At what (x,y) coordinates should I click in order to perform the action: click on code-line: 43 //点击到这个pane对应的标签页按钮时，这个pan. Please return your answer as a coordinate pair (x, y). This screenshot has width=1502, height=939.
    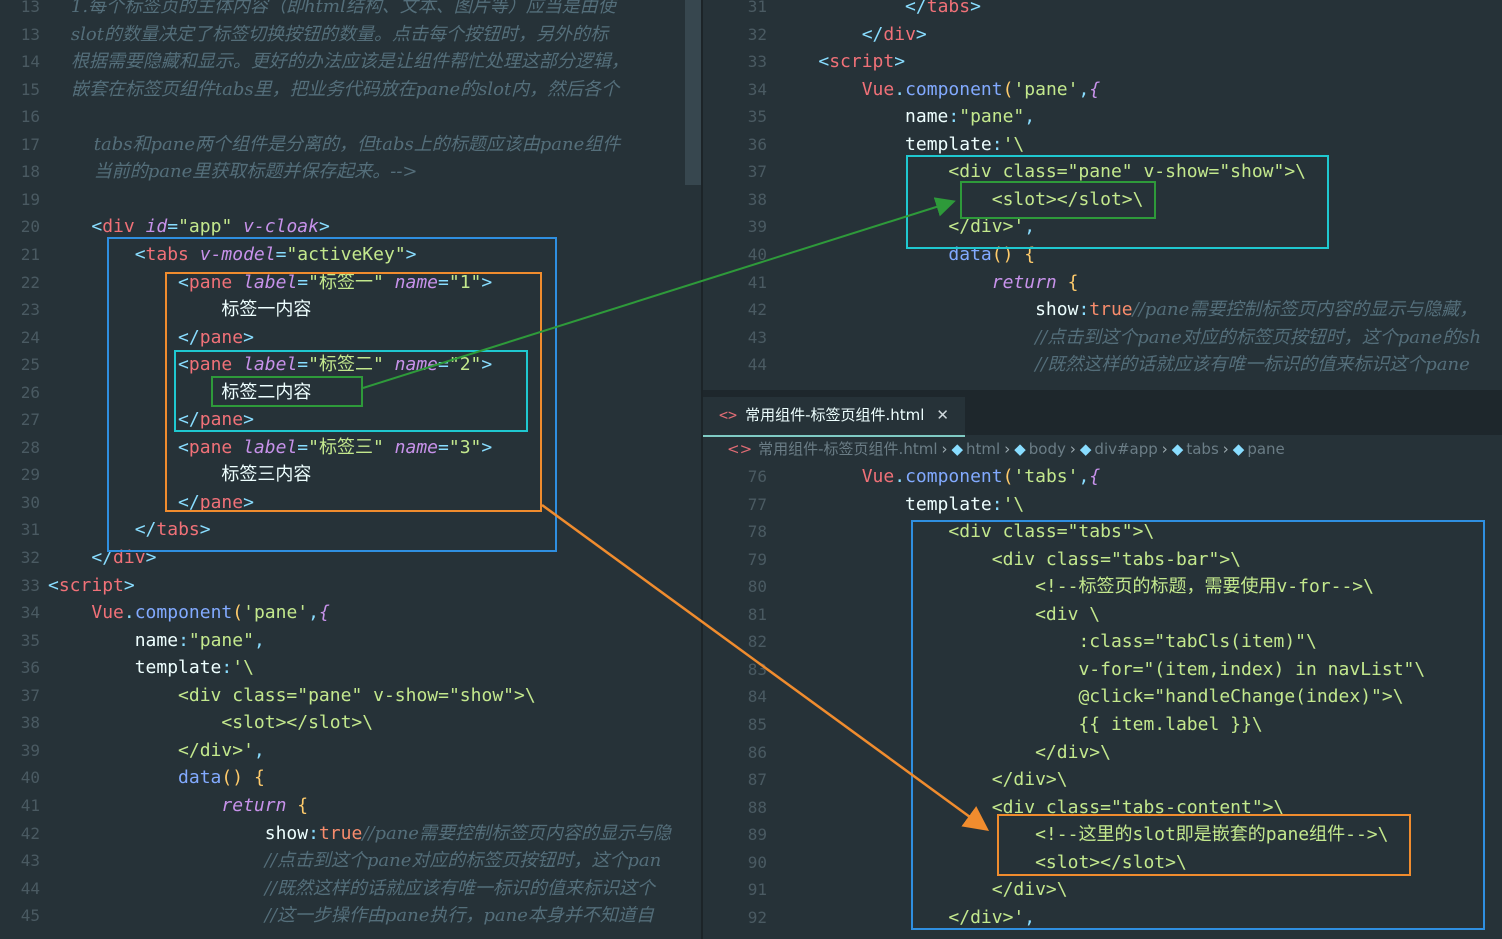
    Looking at the image, I should click on (350, 861).